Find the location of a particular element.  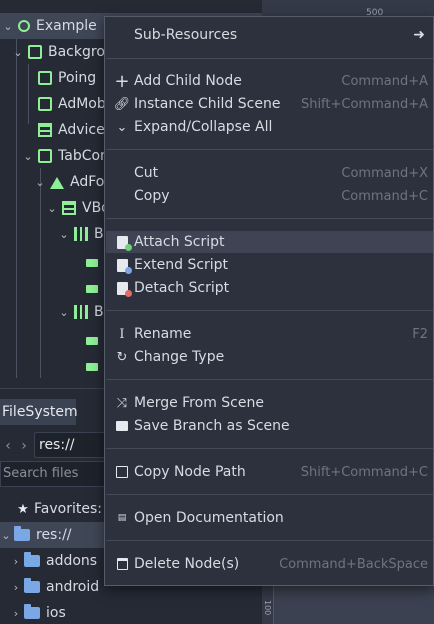

label-icon is located at coordinates (45, 130).